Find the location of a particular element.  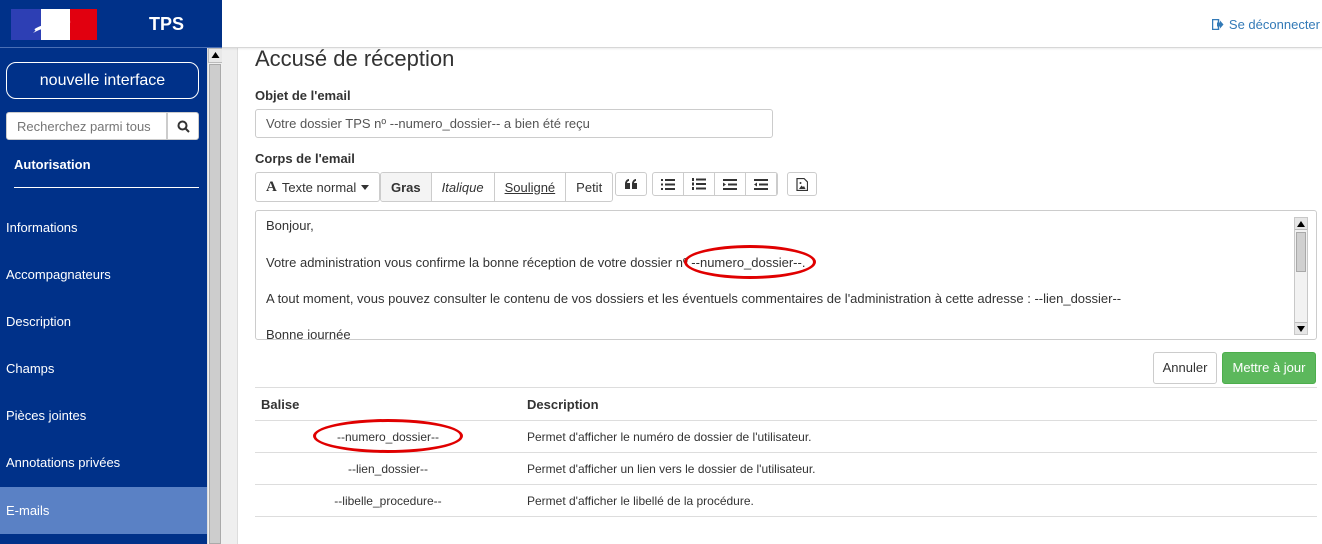

sidebar-item-pieces-jointes: Pièces jointes is located at coordinates (103, 415).